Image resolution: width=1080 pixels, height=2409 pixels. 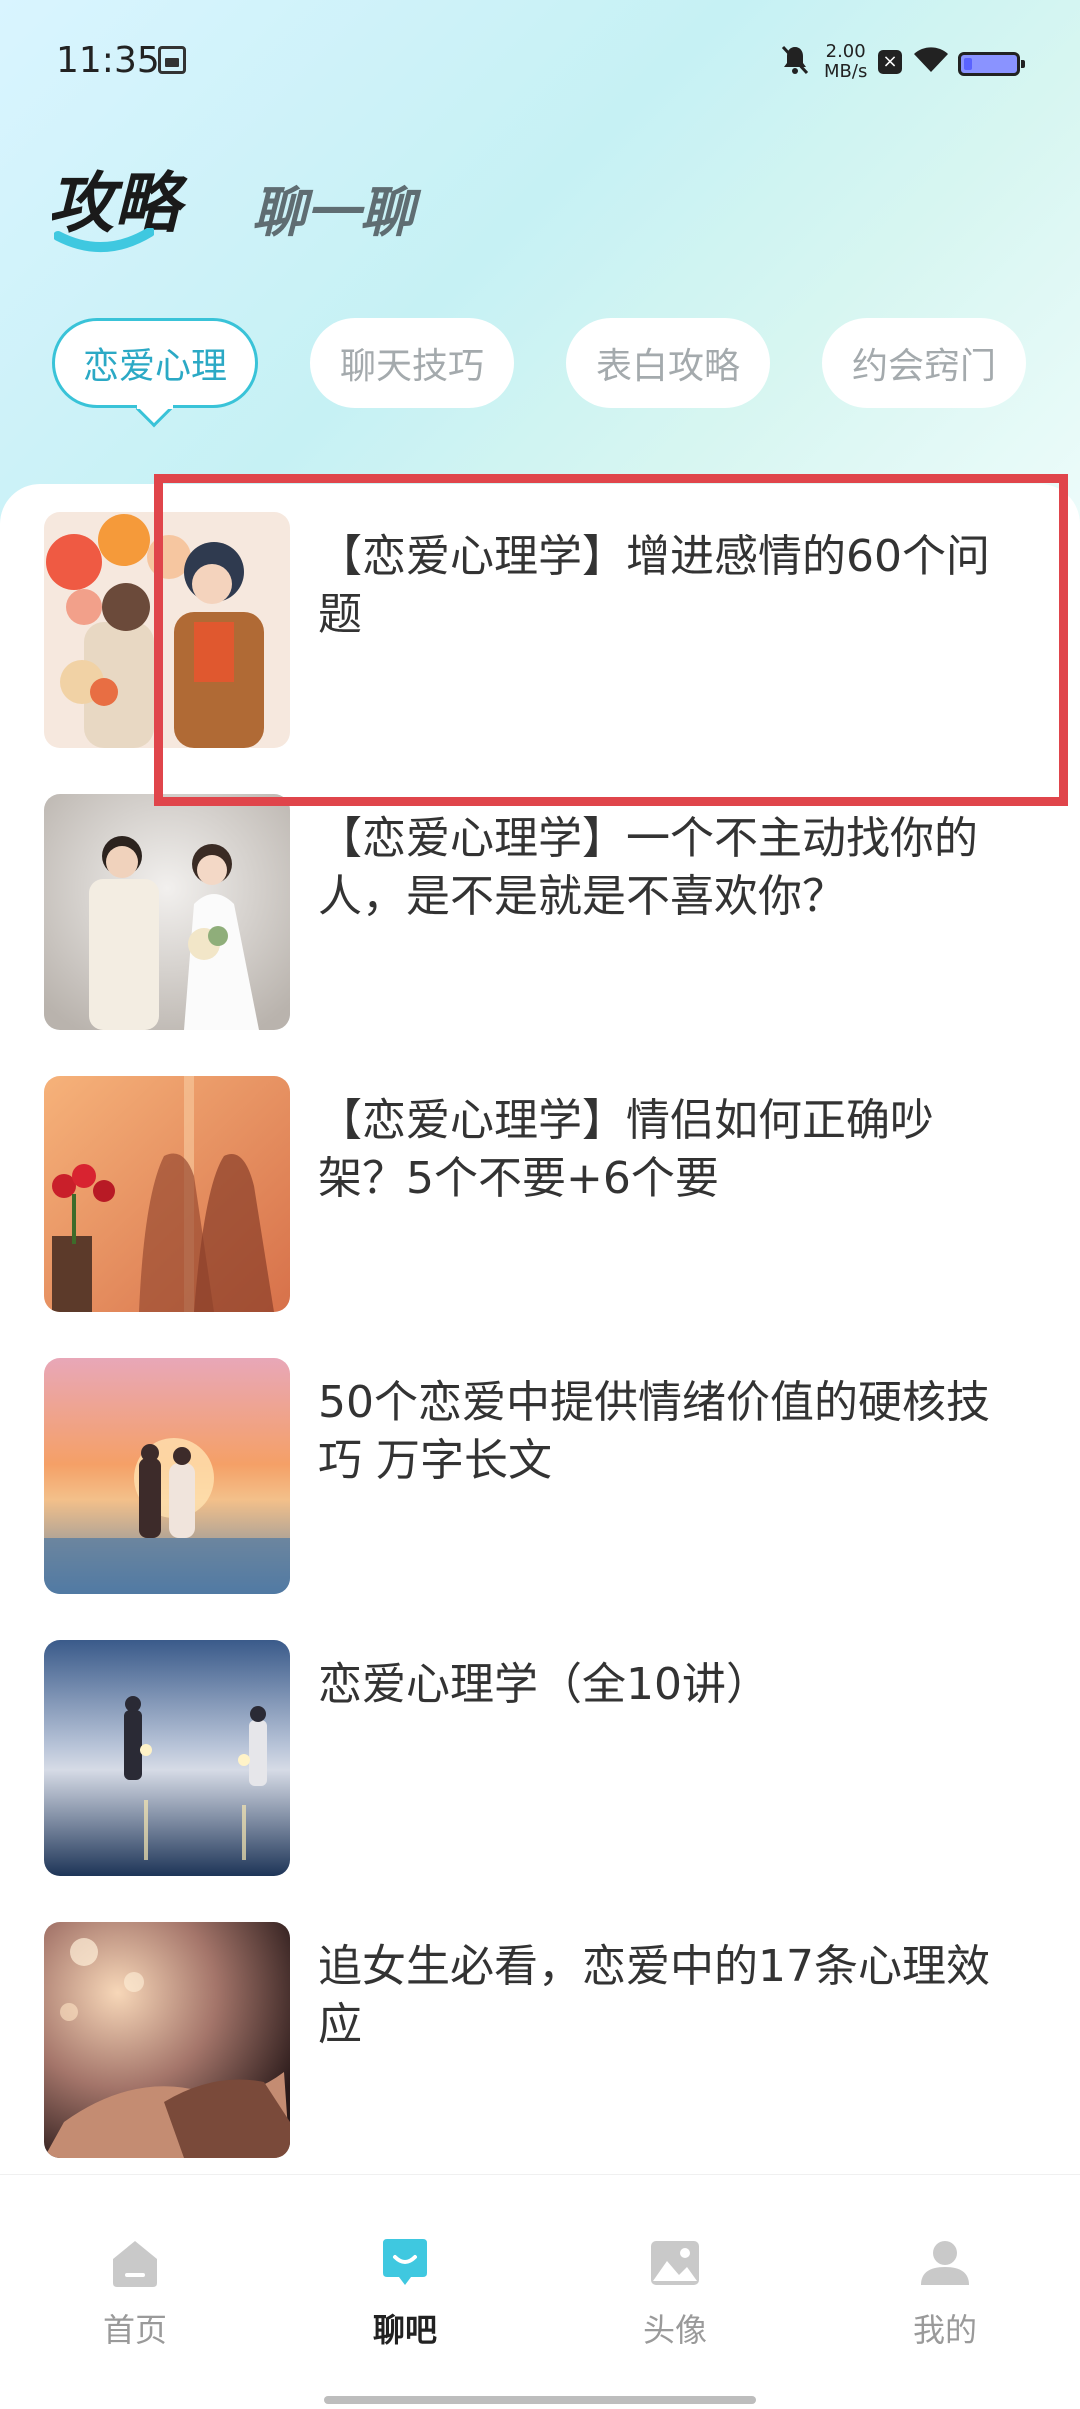 What do you see at coordinates (845, 51) in the screenshot?
I see `network-speed-value: 2.00` at bounding box center [845, 51].